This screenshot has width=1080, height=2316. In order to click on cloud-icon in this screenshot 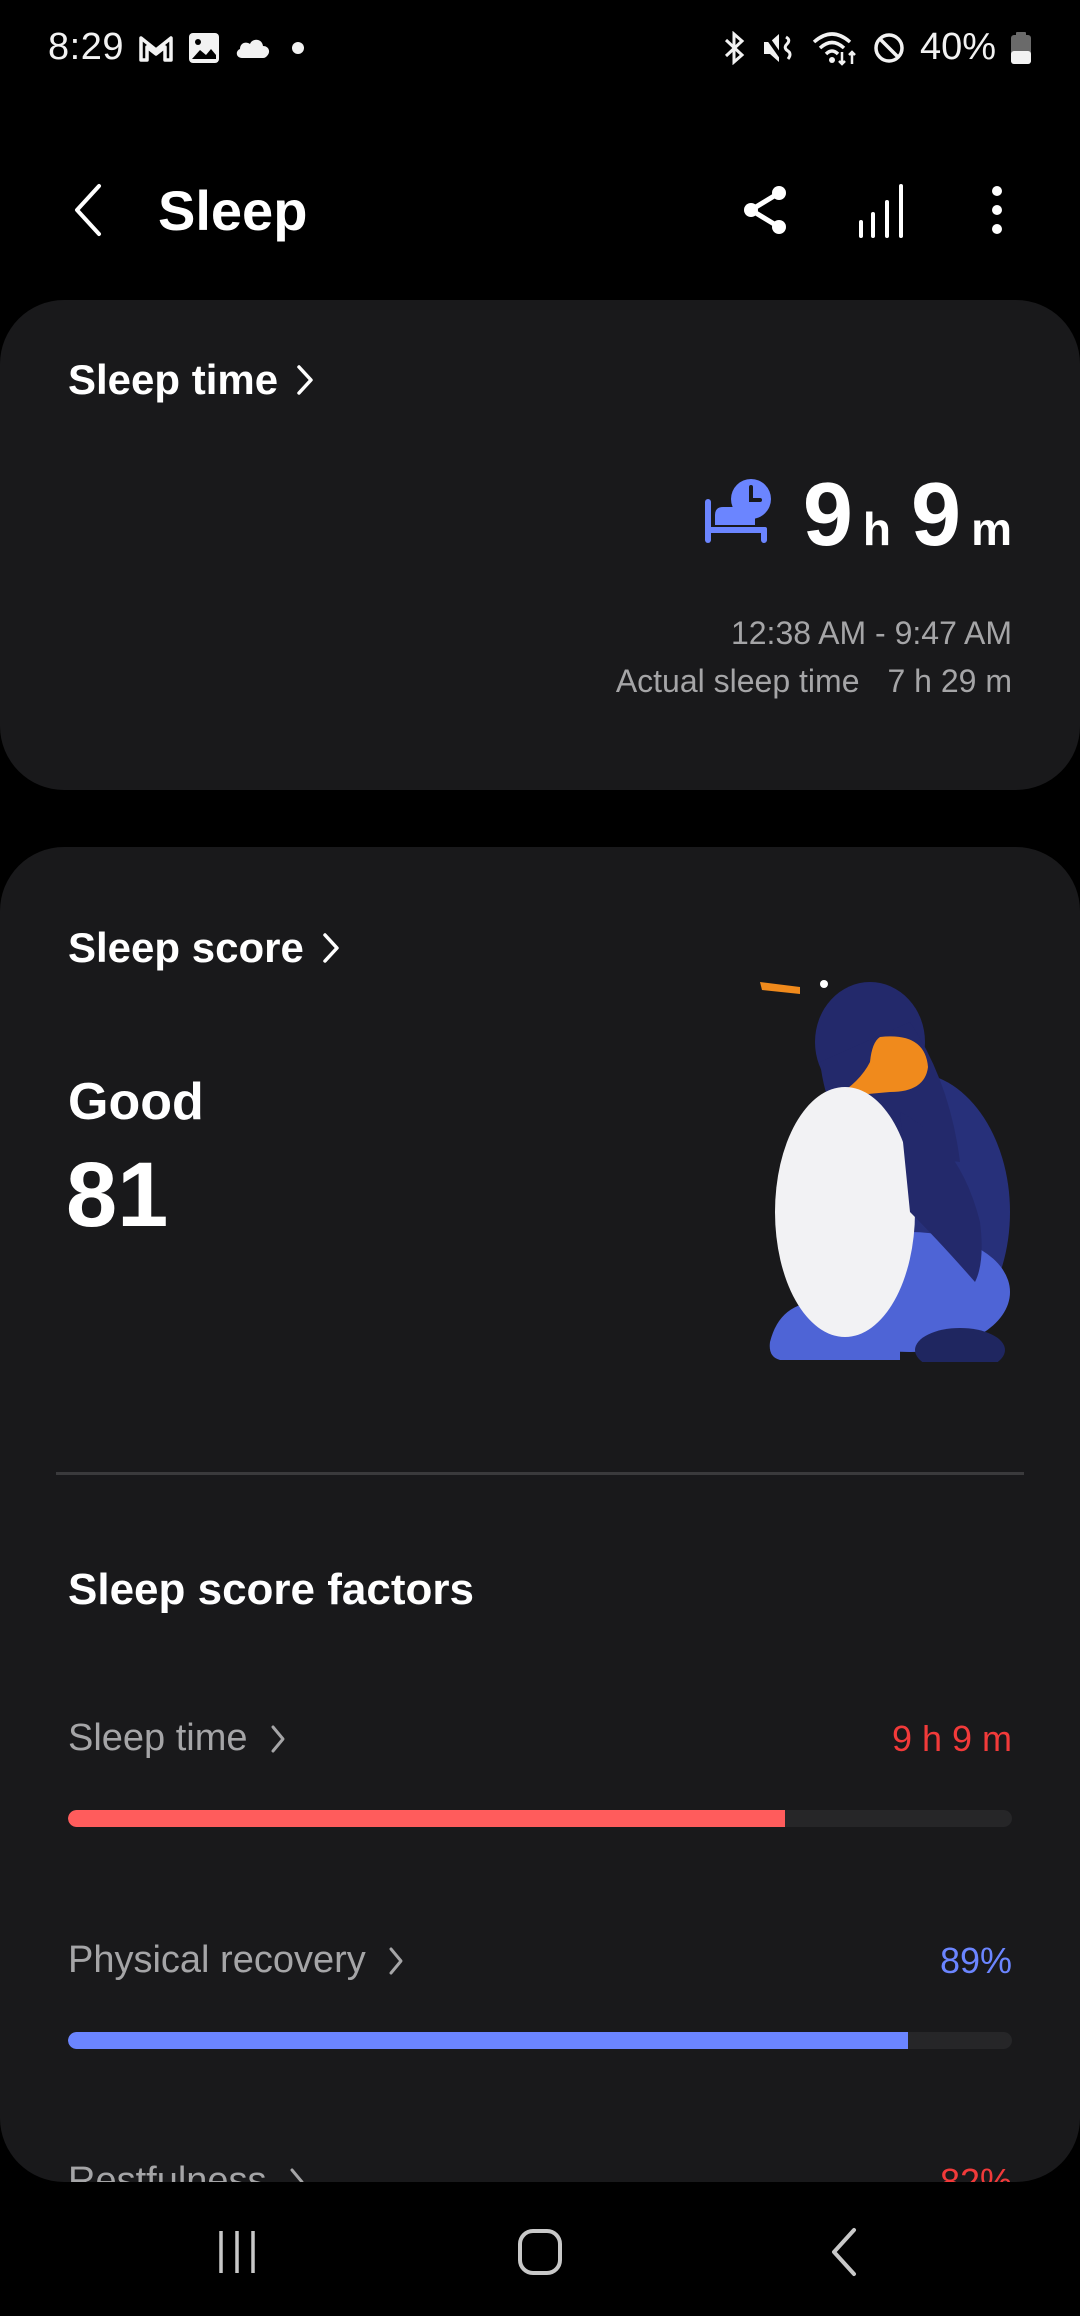, I will do `click(253, 48)`.